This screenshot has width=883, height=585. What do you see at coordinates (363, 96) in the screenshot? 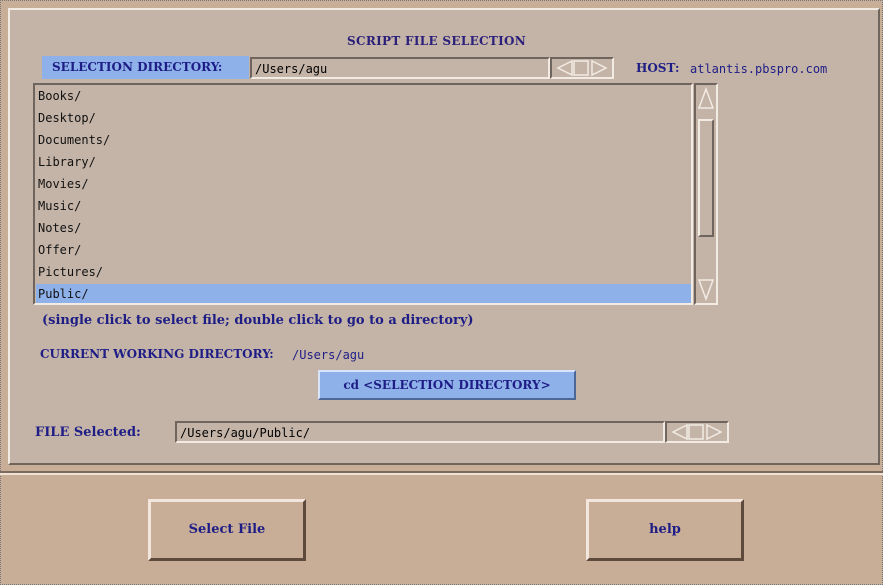
I see `list-item: Books/` at bounding box center [363, 96].